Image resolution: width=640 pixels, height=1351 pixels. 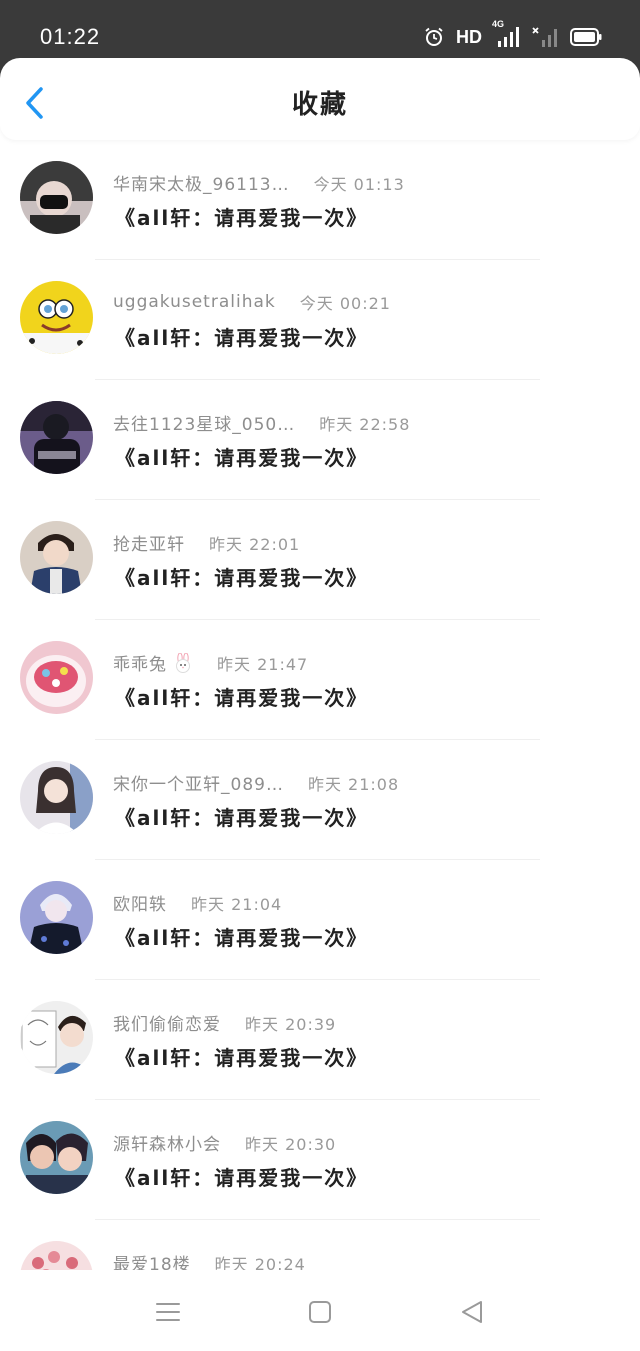 What do you see at coordinates (225, 1023) in the screenshot?
I see `meta-row: 我们偷偷恋爱 昨天 20:39` at bounding box center [225, 1023].